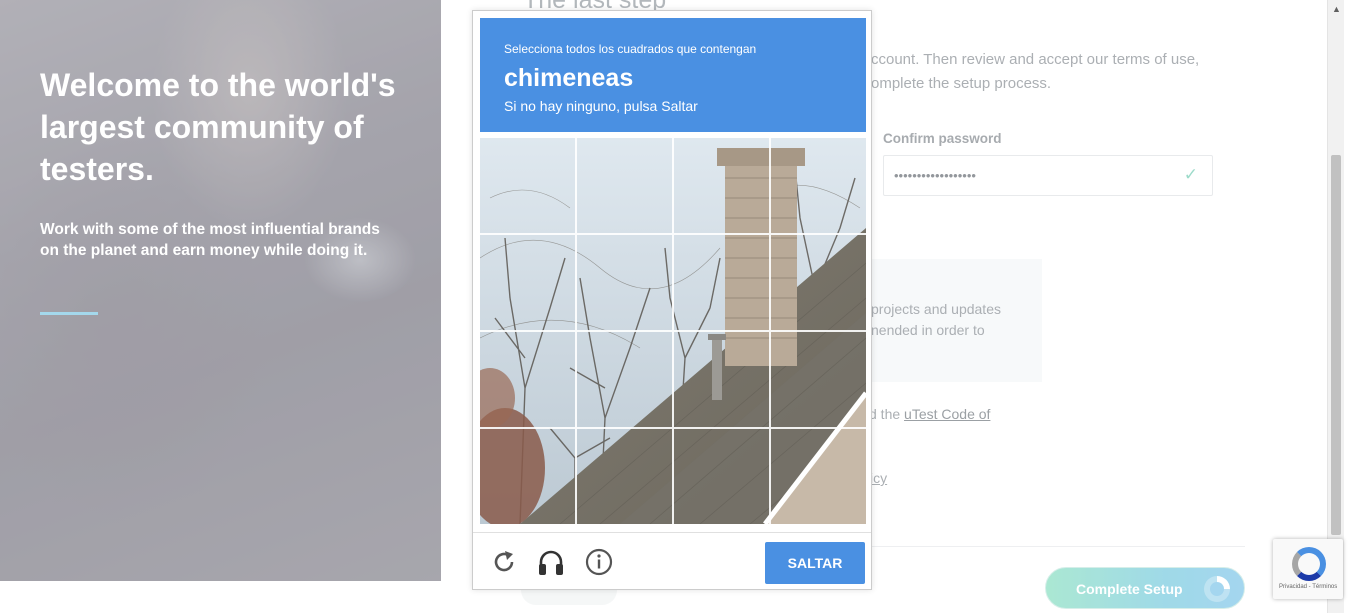 This screenshot has width=1360, height=613. I want to click on reload-icon, so click(504, 562).